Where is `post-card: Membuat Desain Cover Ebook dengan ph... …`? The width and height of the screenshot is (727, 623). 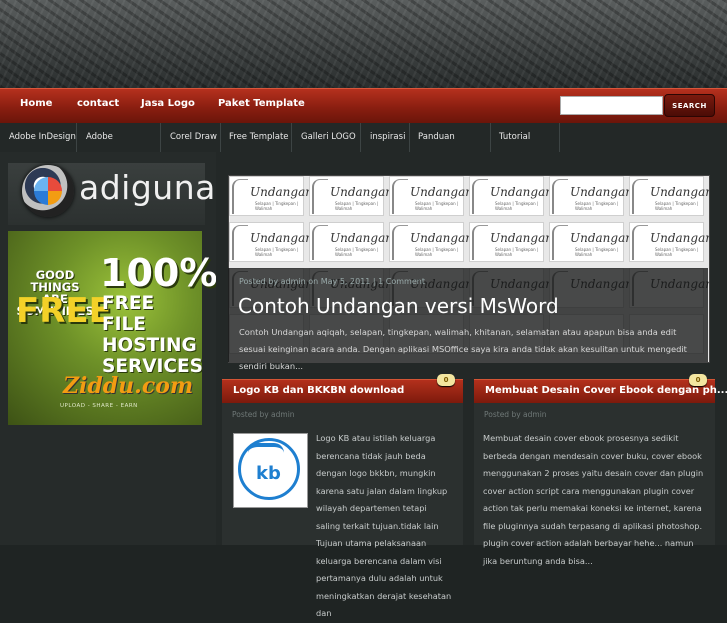 post-card: Membuat Desain Cover Ebook dengan ph... … is located at coordinates (600, 470).